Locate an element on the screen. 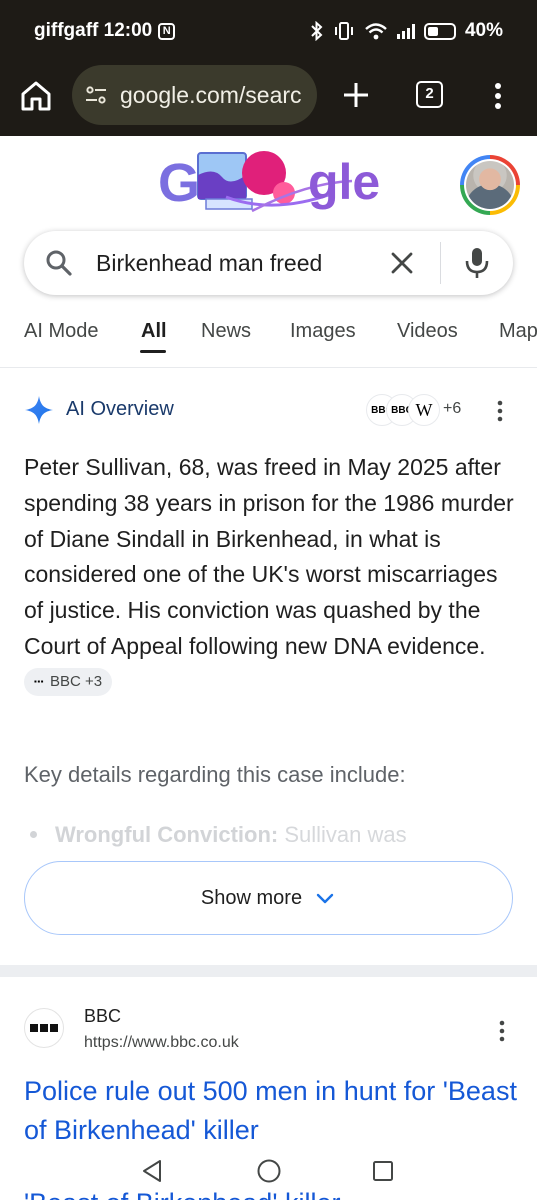 The image size is (537, 1200). back-icon is located at coordinates (153, 1171).